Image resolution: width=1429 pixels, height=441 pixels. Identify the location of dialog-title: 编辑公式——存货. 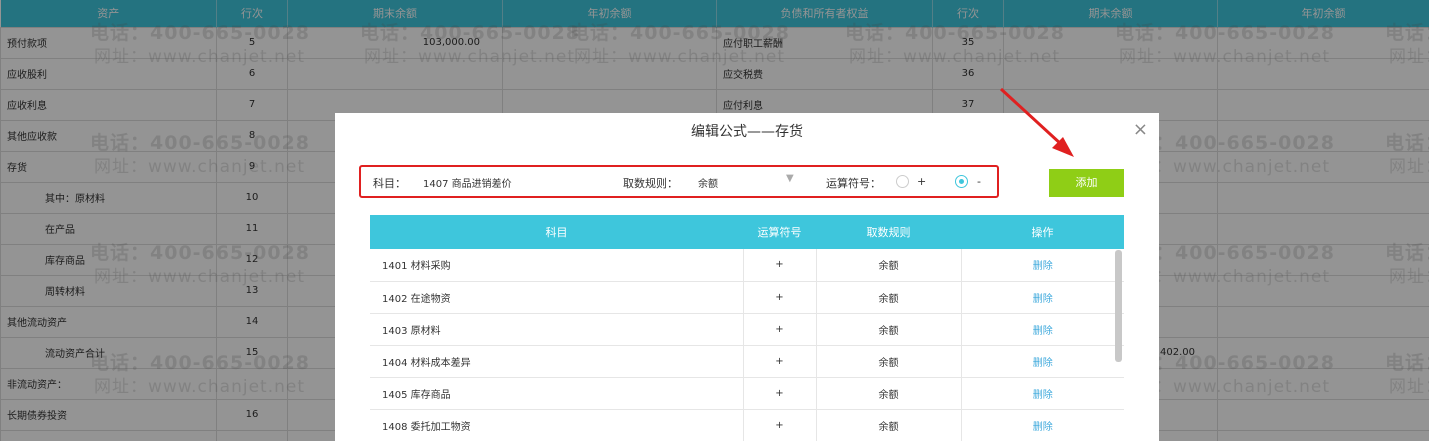
(747, 132).